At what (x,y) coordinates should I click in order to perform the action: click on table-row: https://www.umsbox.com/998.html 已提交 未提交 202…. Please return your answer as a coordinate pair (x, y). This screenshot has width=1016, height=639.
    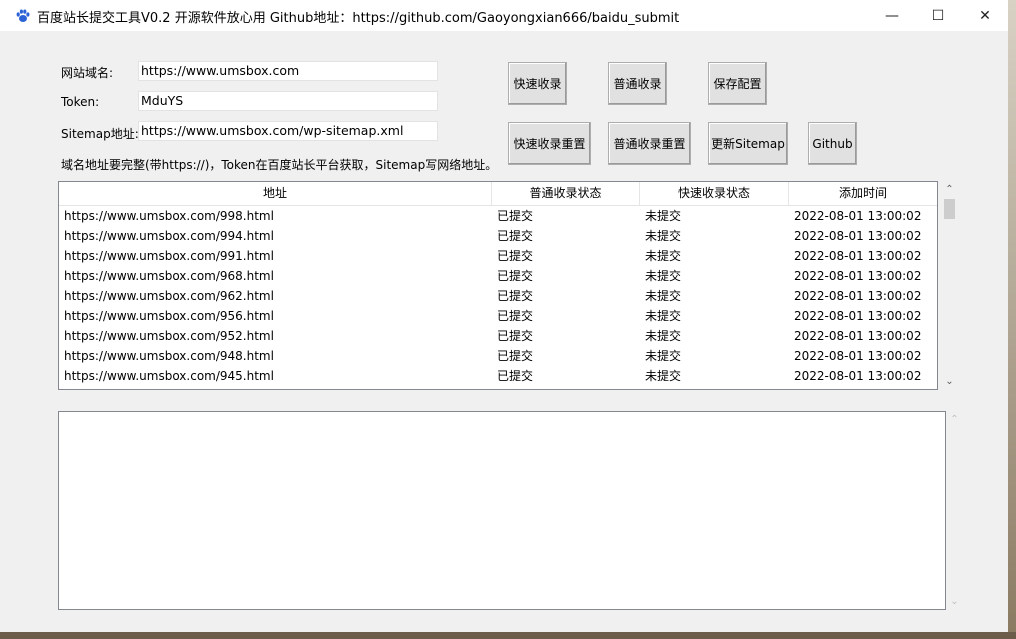
    Looking at the image, I should click on (498, 216).